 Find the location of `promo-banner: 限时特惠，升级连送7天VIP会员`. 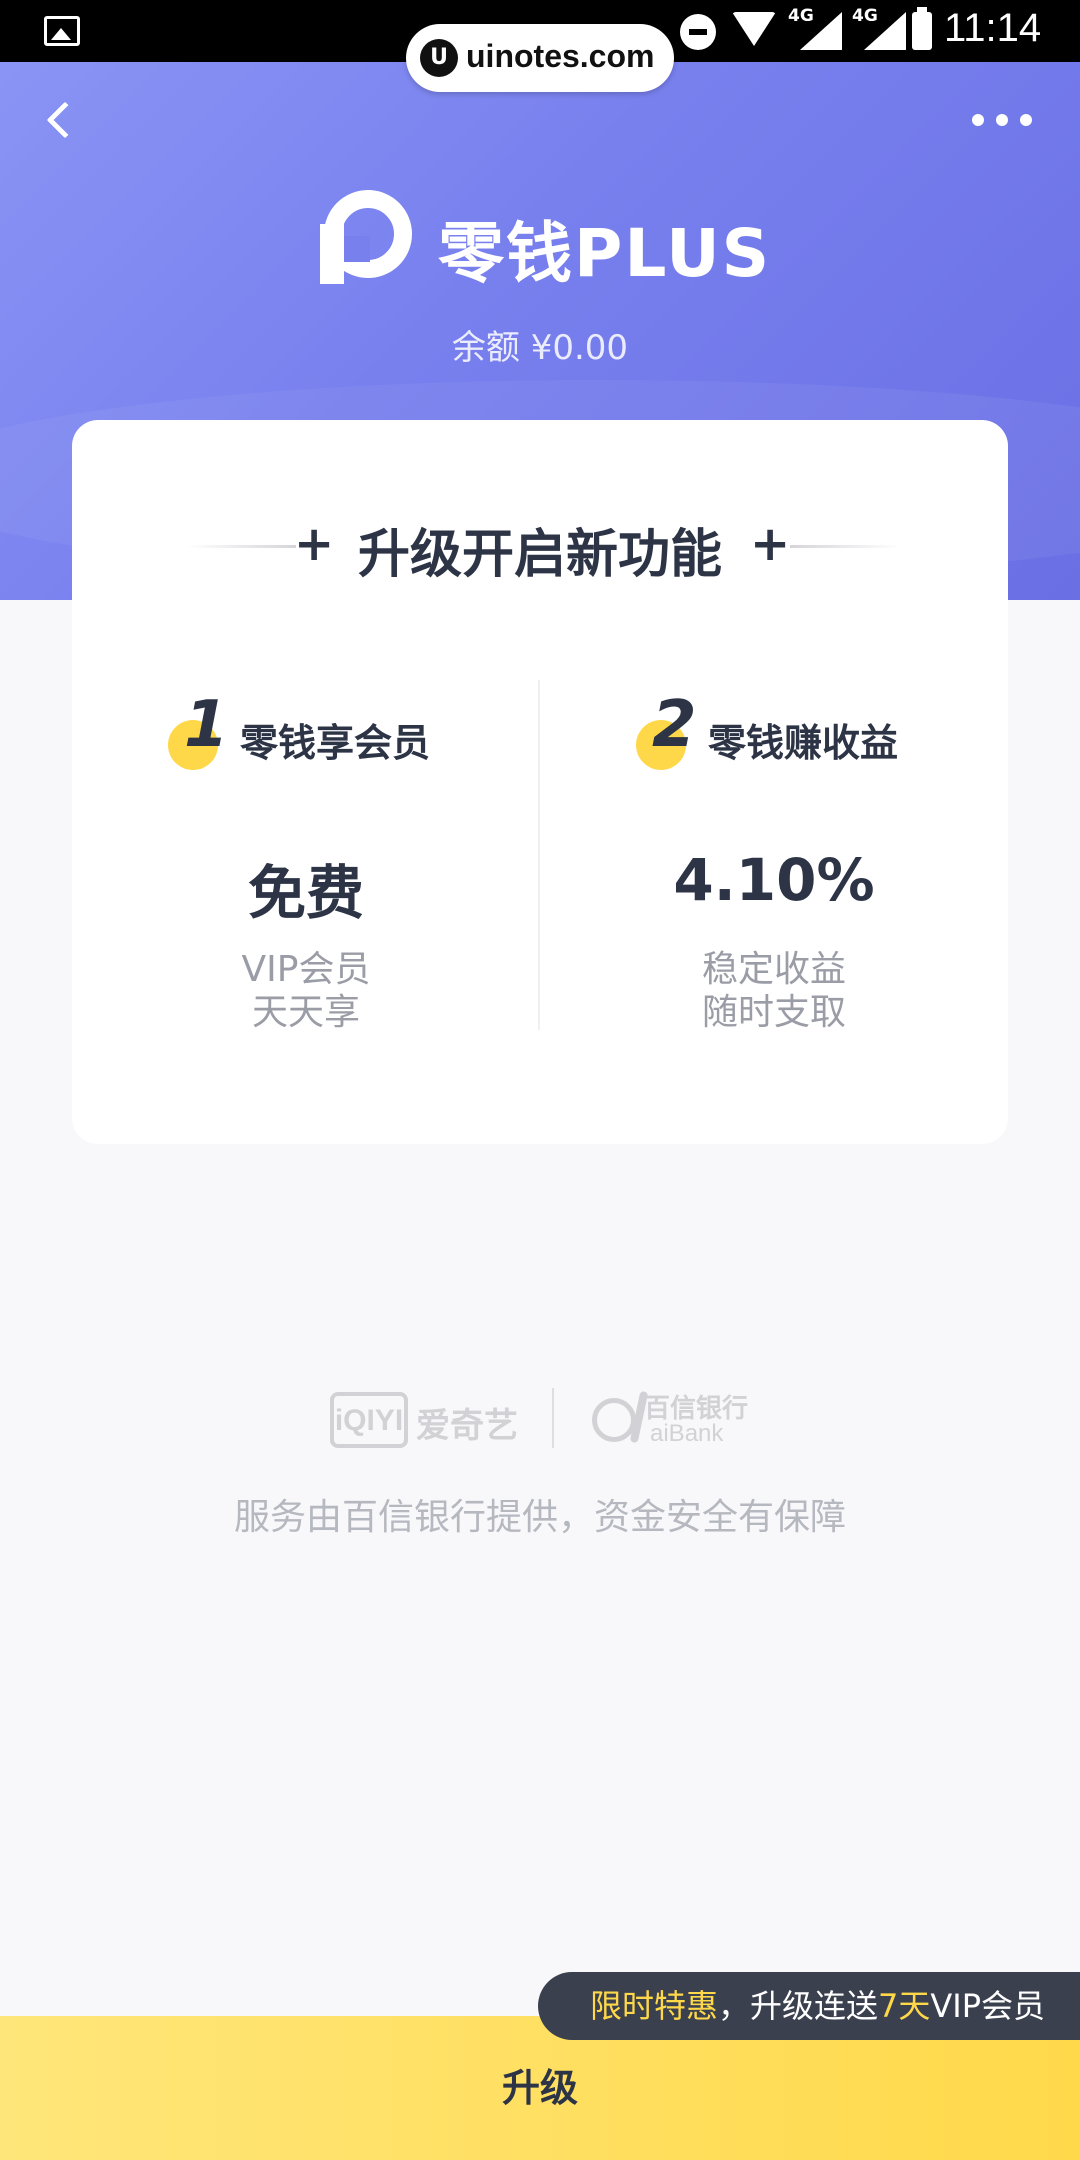

promo-banner: 限时特惠，升级连送7天VIP会员 is located at coordinates (809, 2006).